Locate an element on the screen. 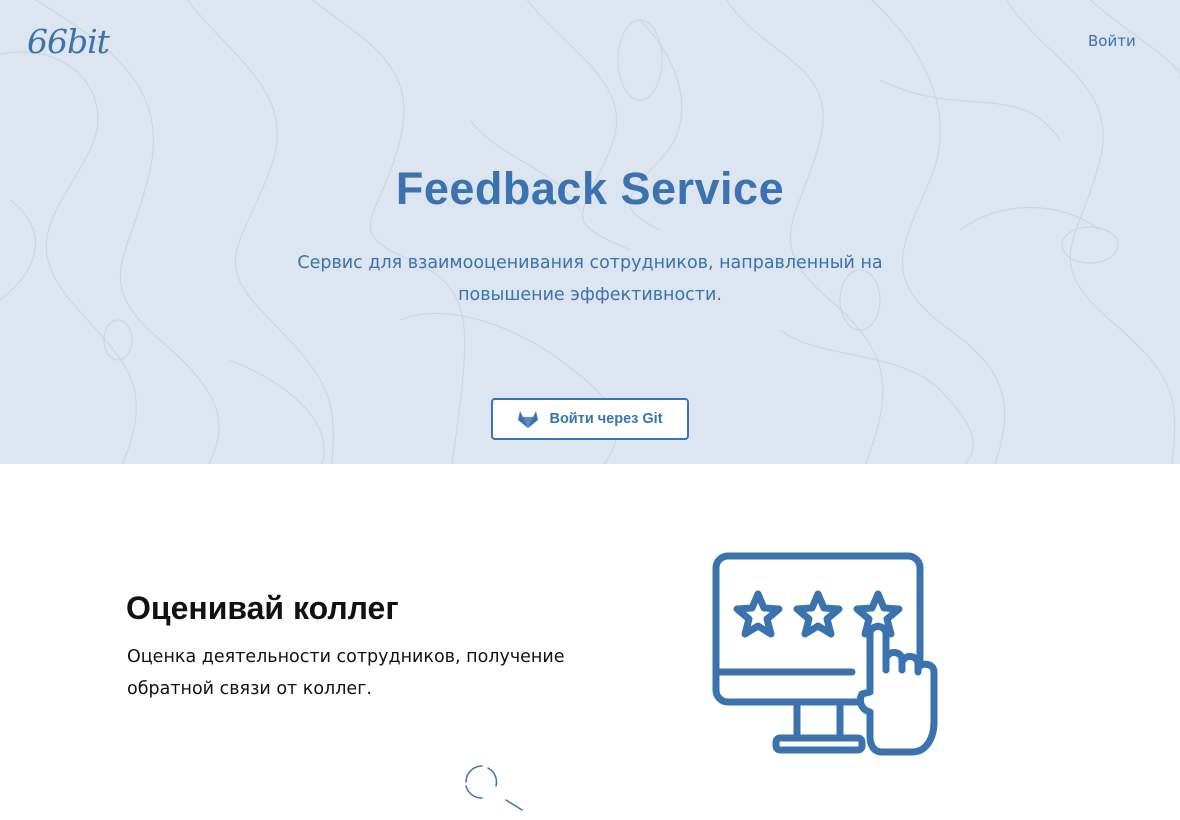 The image size is (1180, 820). spinner-icon is located at coordinates (494, 792).